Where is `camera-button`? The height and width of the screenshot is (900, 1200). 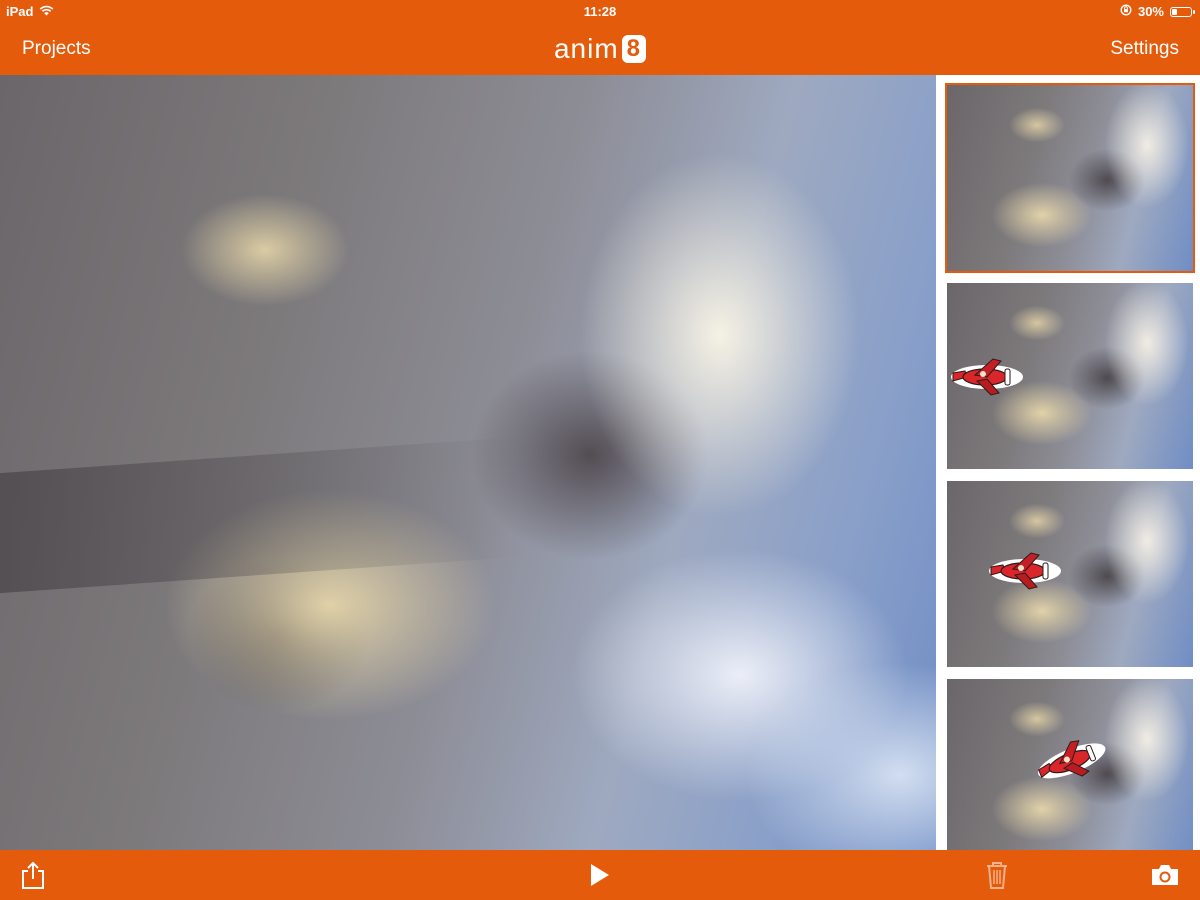
camera-button is located at coordinates (1165, 875).